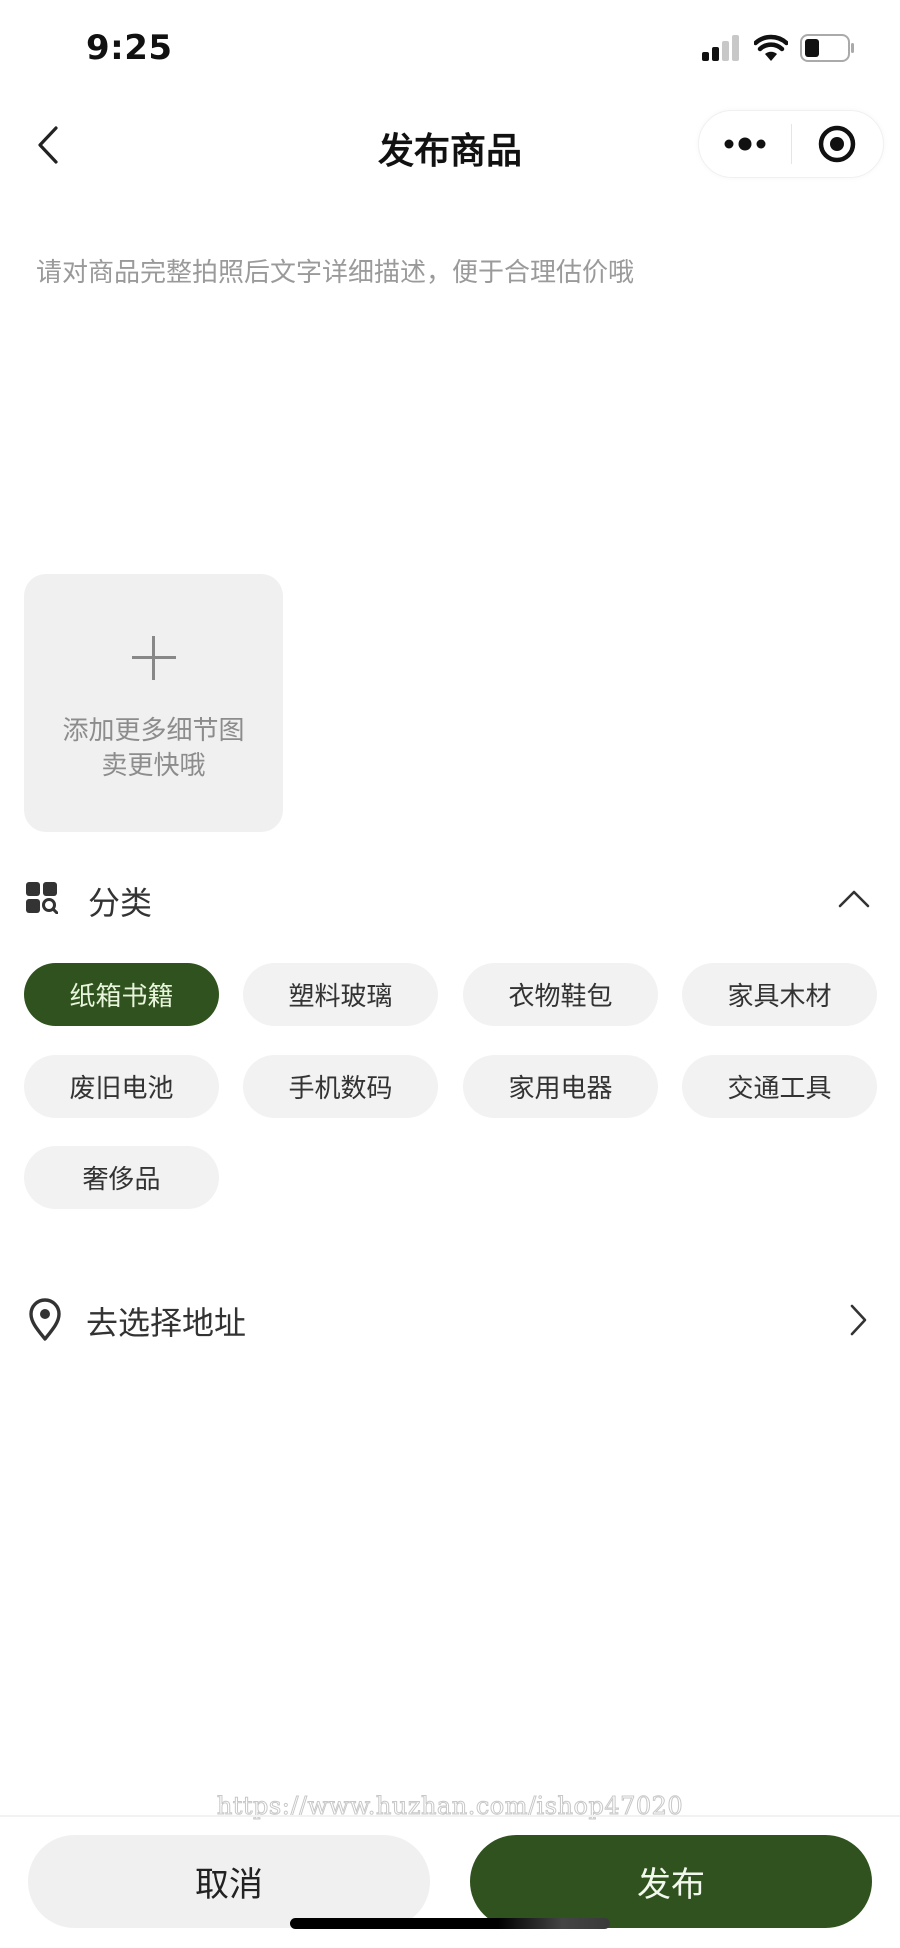 The height and width of the screenshot is (1948, 900). I want to click on category-chip: 废旧电池, so click(121, 1086).